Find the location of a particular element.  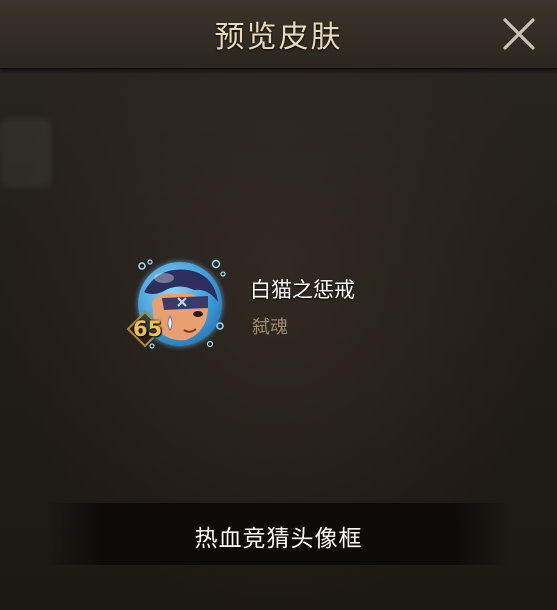

close-button is located at coordinates (519, 34).